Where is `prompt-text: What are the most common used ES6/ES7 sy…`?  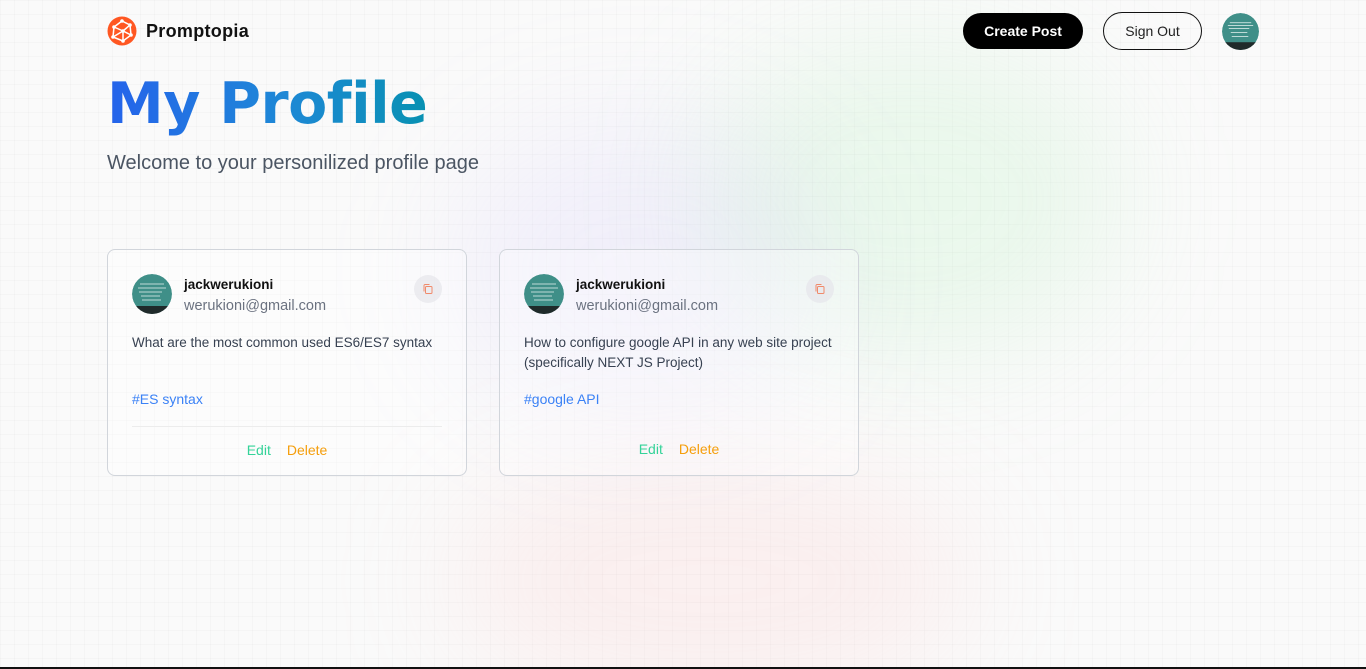
prompt-text: What are the most common used ES6/ES7 sy… is located at coordinates (282, 342).